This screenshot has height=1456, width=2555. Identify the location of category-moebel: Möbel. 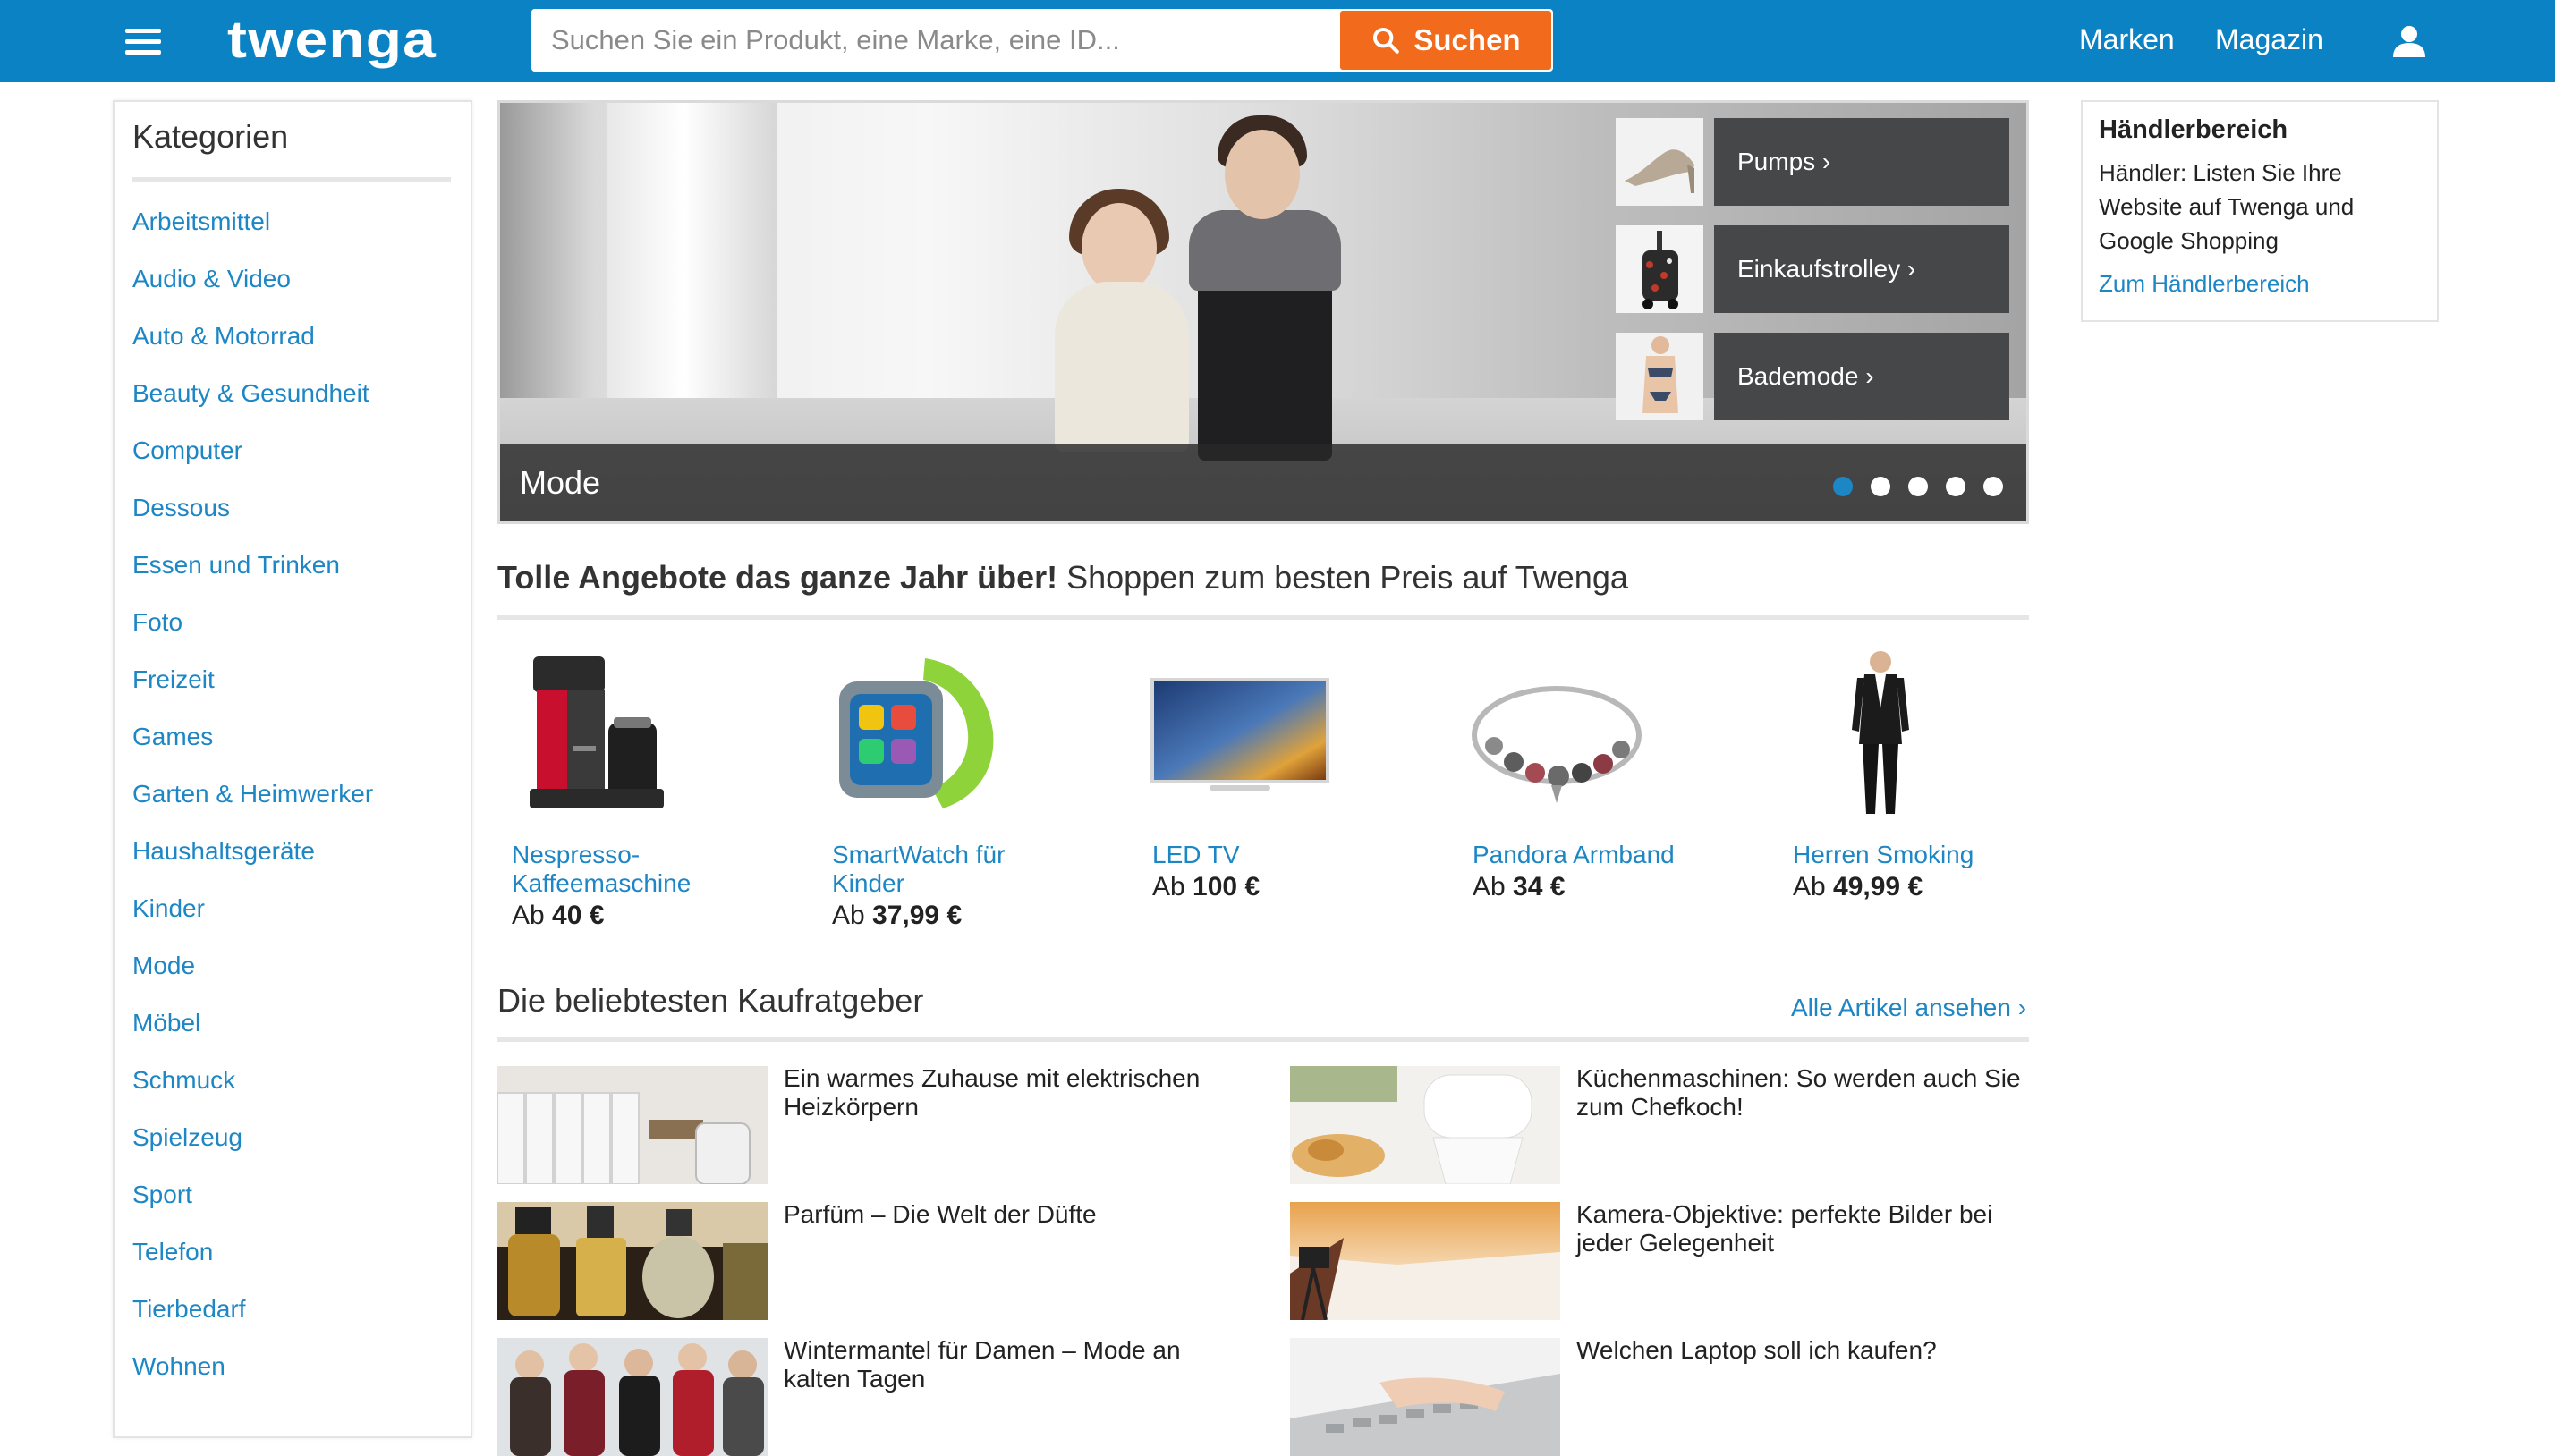
(252, 1023).